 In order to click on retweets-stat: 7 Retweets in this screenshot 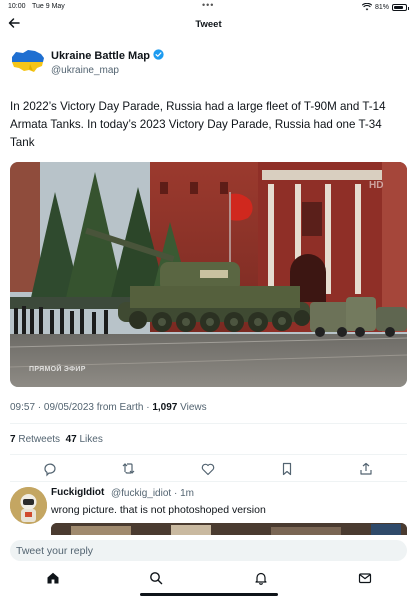, I will do `click(35, 439)`.